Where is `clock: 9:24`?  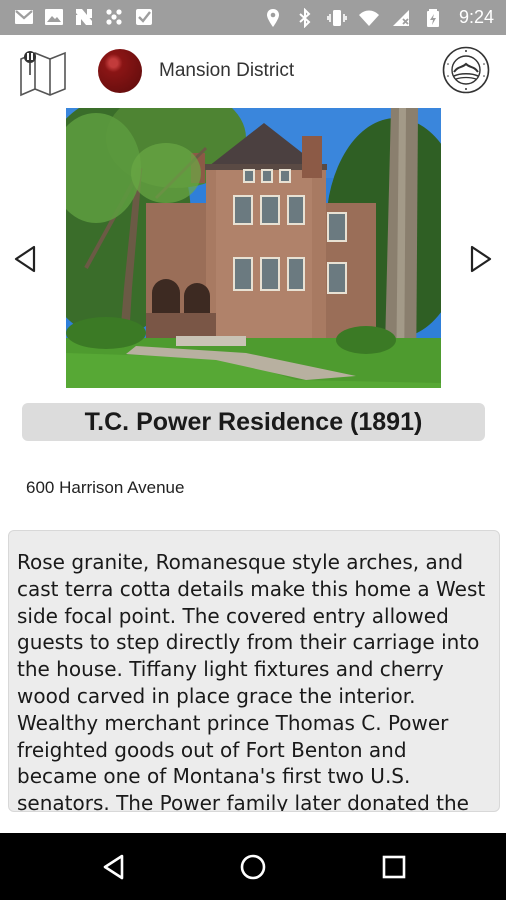 clock: 9:24 is located at coordinates (476, 17).